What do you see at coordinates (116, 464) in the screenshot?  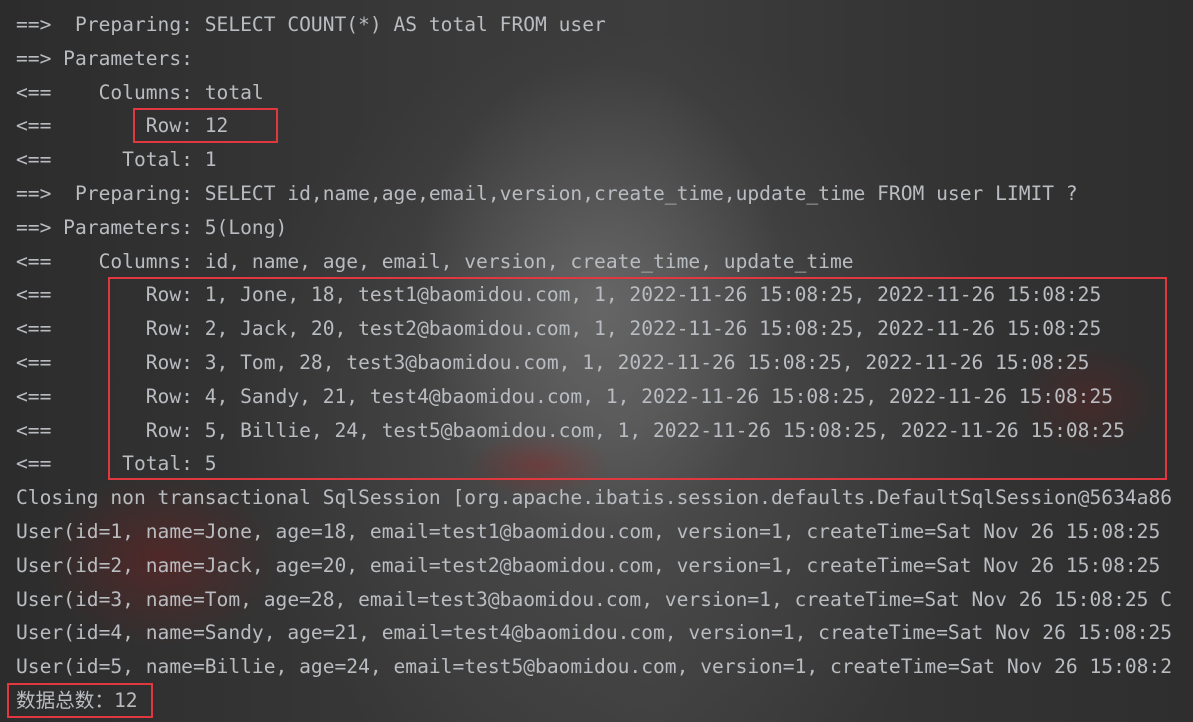 I see `log-line-result-total: <== Total: 5` at bounding box center [116, 464].